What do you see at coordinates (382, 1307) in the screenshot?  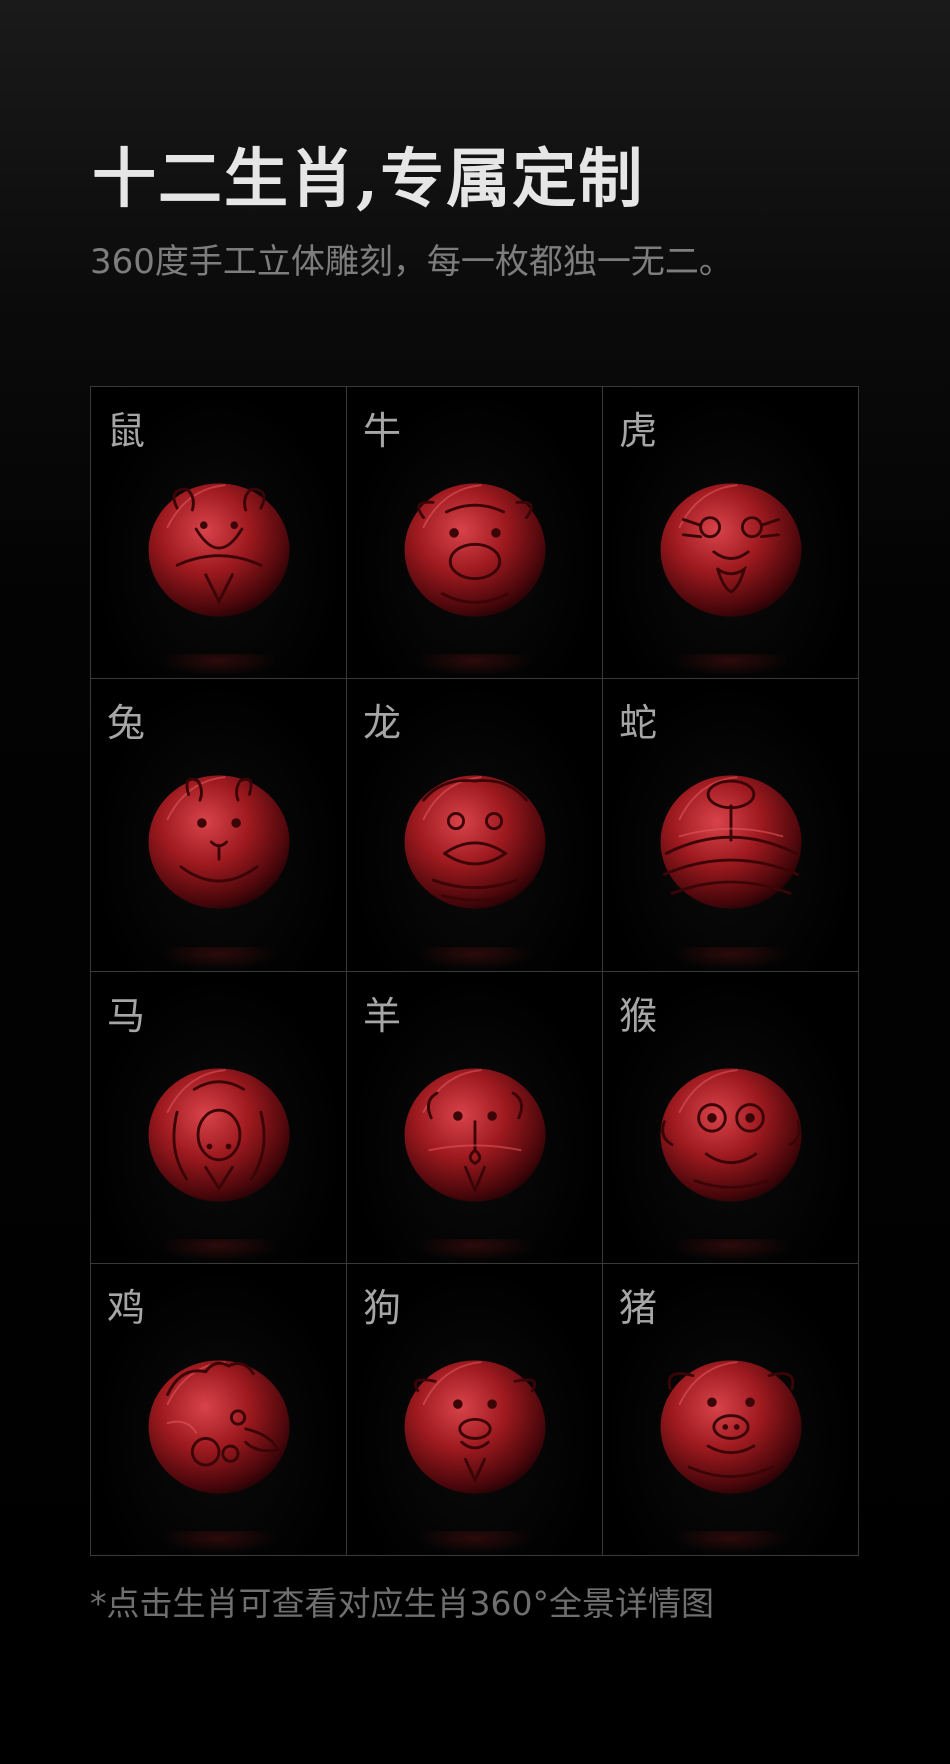 I see `zodiac-label: 狗` at bounding box center [382, 1307].